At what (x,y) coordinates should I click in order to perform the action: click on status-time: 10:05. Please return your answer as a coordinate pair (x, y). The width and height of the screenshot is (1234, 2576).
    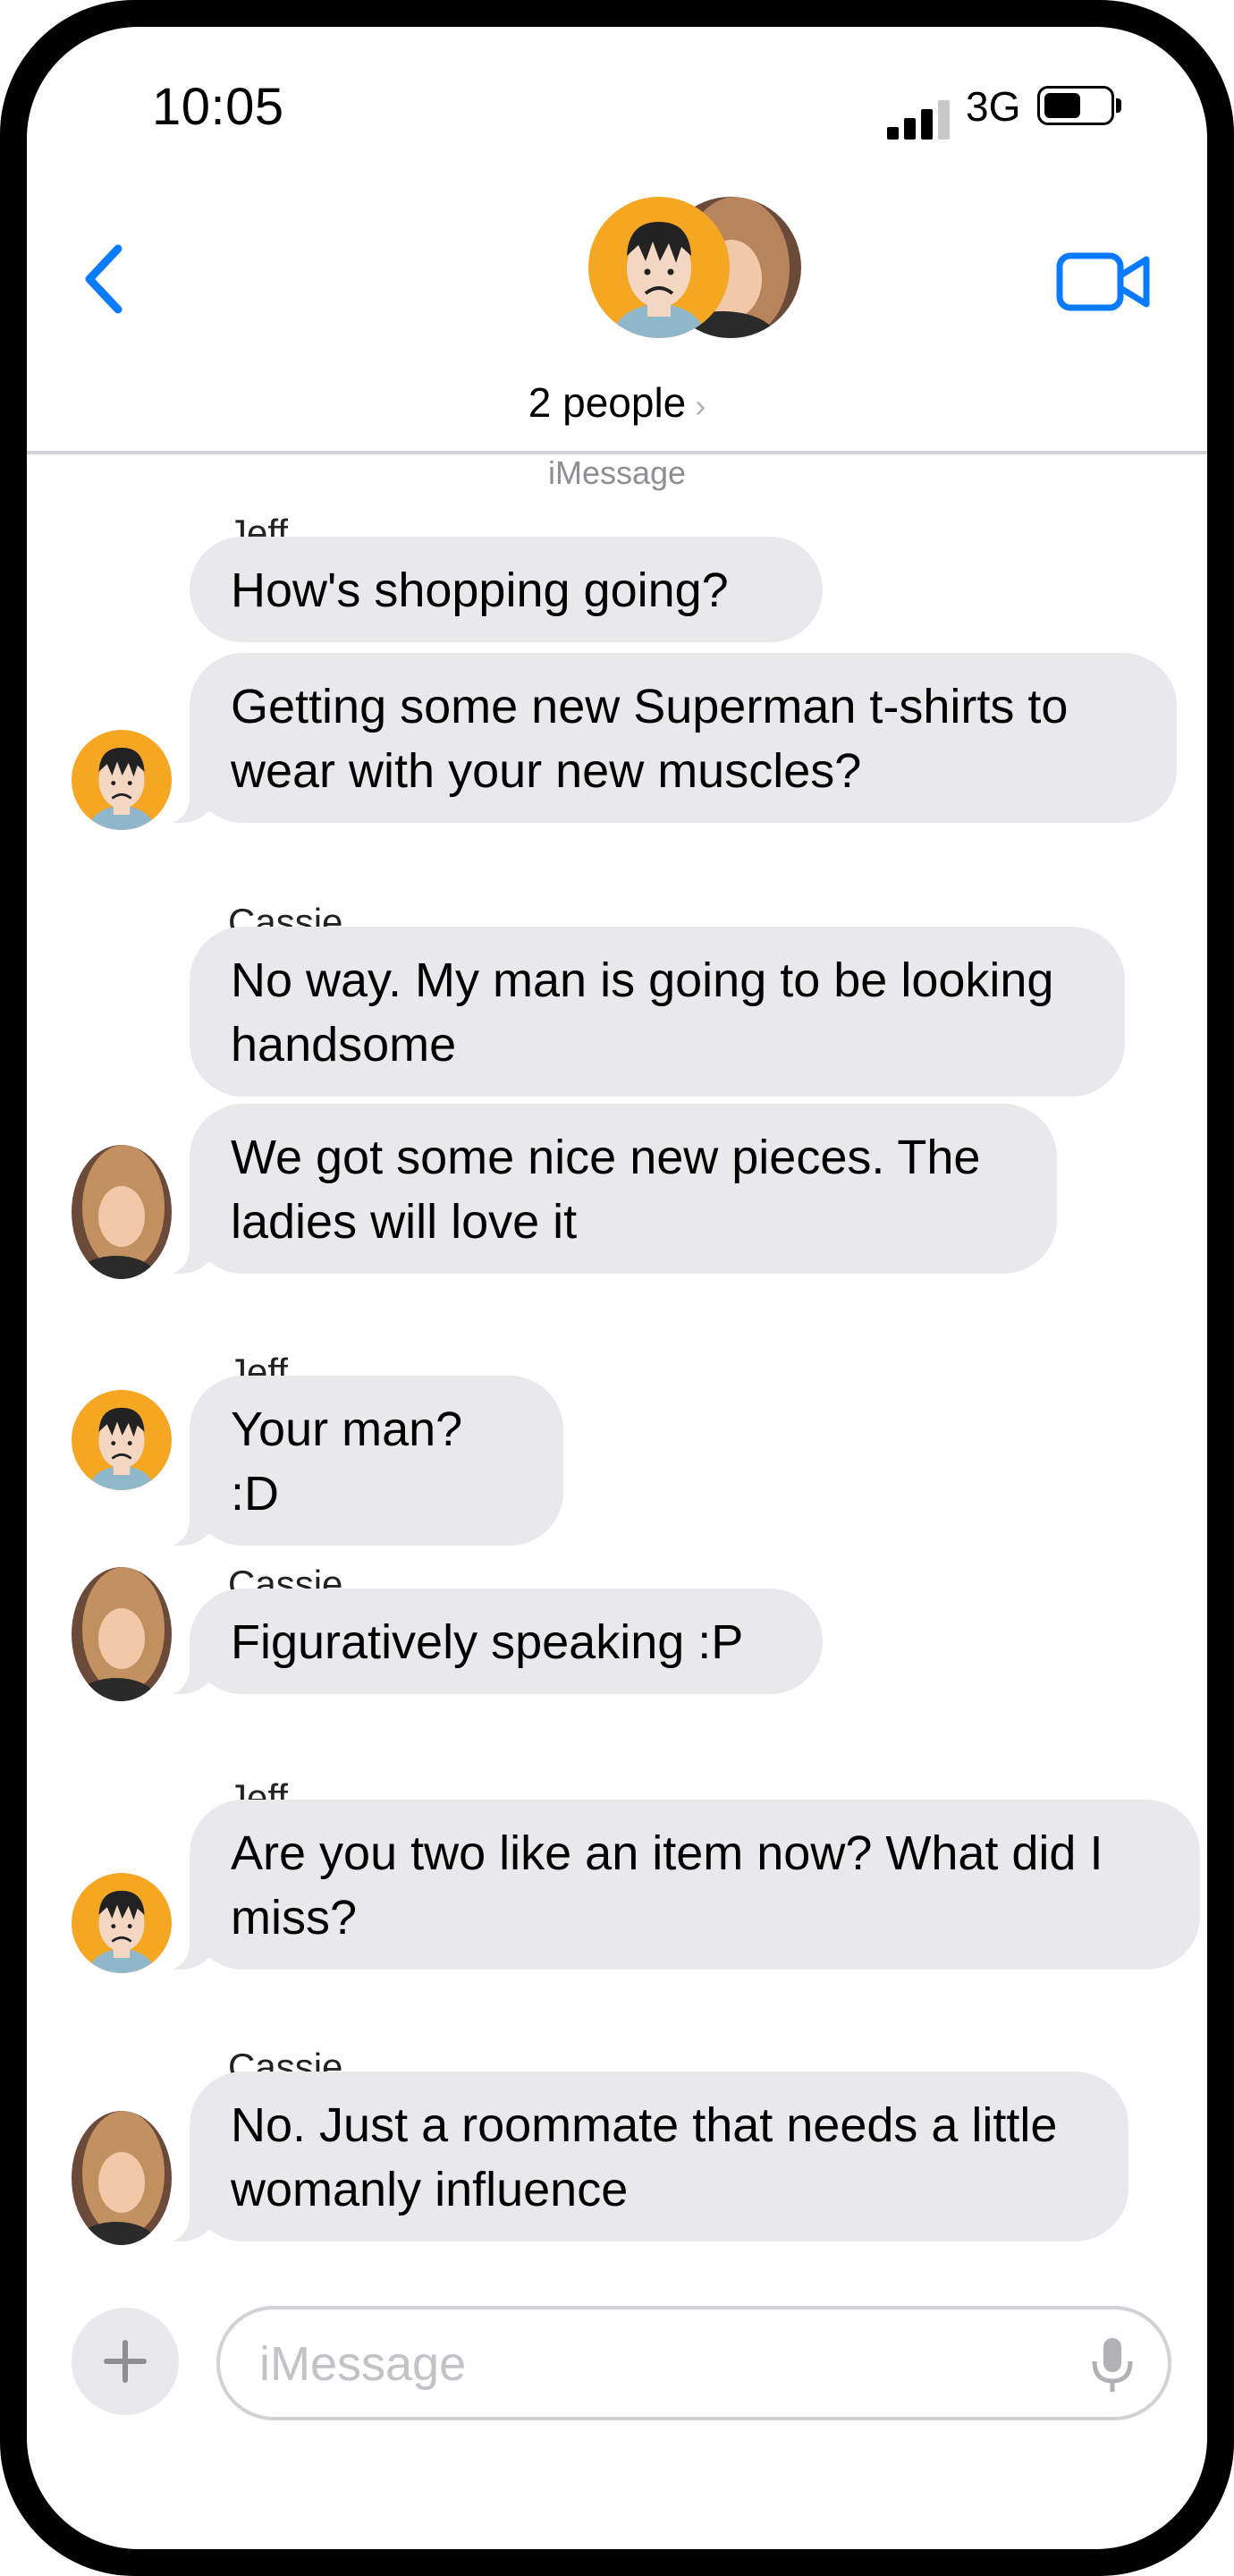
    Looking at the image, I should click on (218, 107).